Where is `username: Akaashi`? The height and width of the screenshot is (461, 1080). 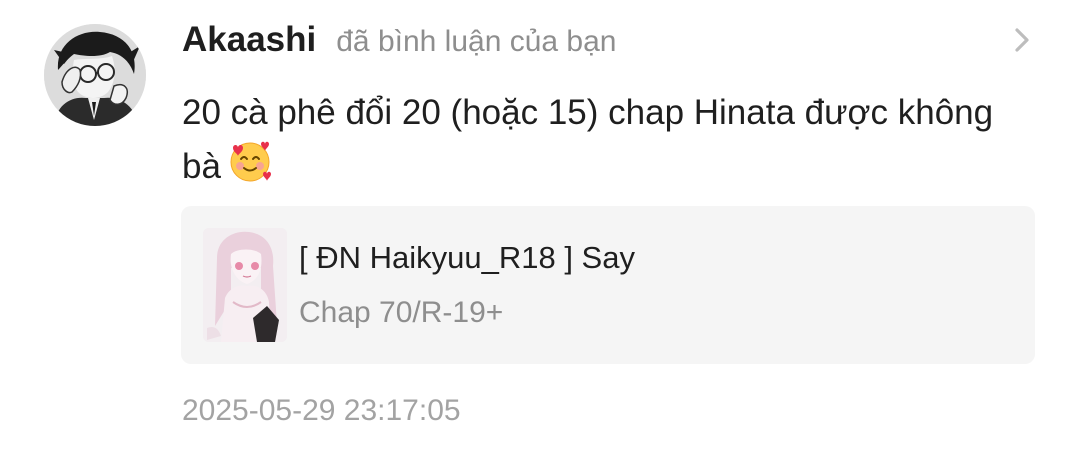 username: Akaashi is located at coordinates (249, 40).